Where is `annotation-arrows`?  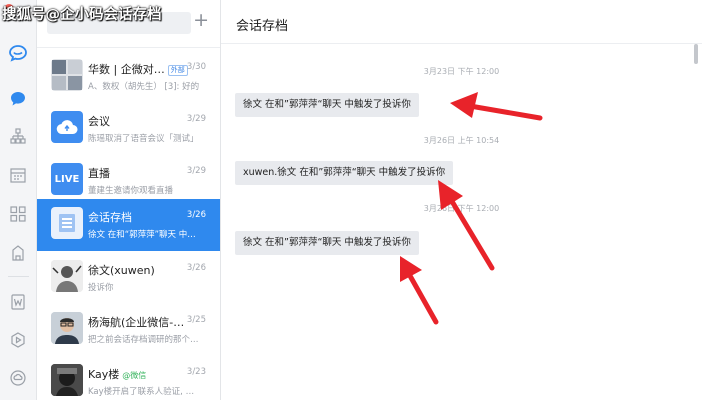 annotation-arrows is located at coordinates (471, 208).